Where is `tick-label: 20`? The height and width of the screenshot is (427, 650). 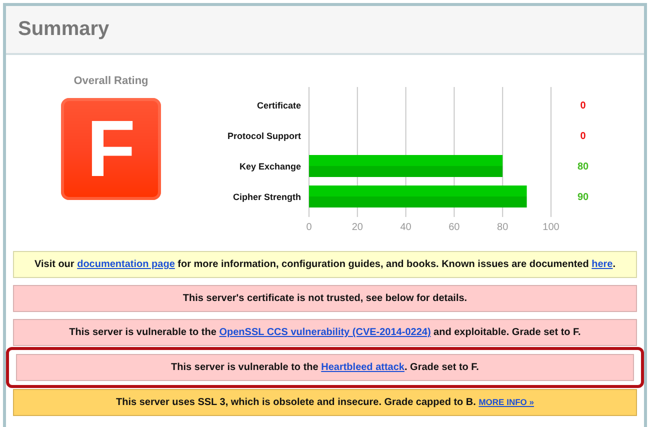
tick-label: 20 is located at coordinates (357, 227).